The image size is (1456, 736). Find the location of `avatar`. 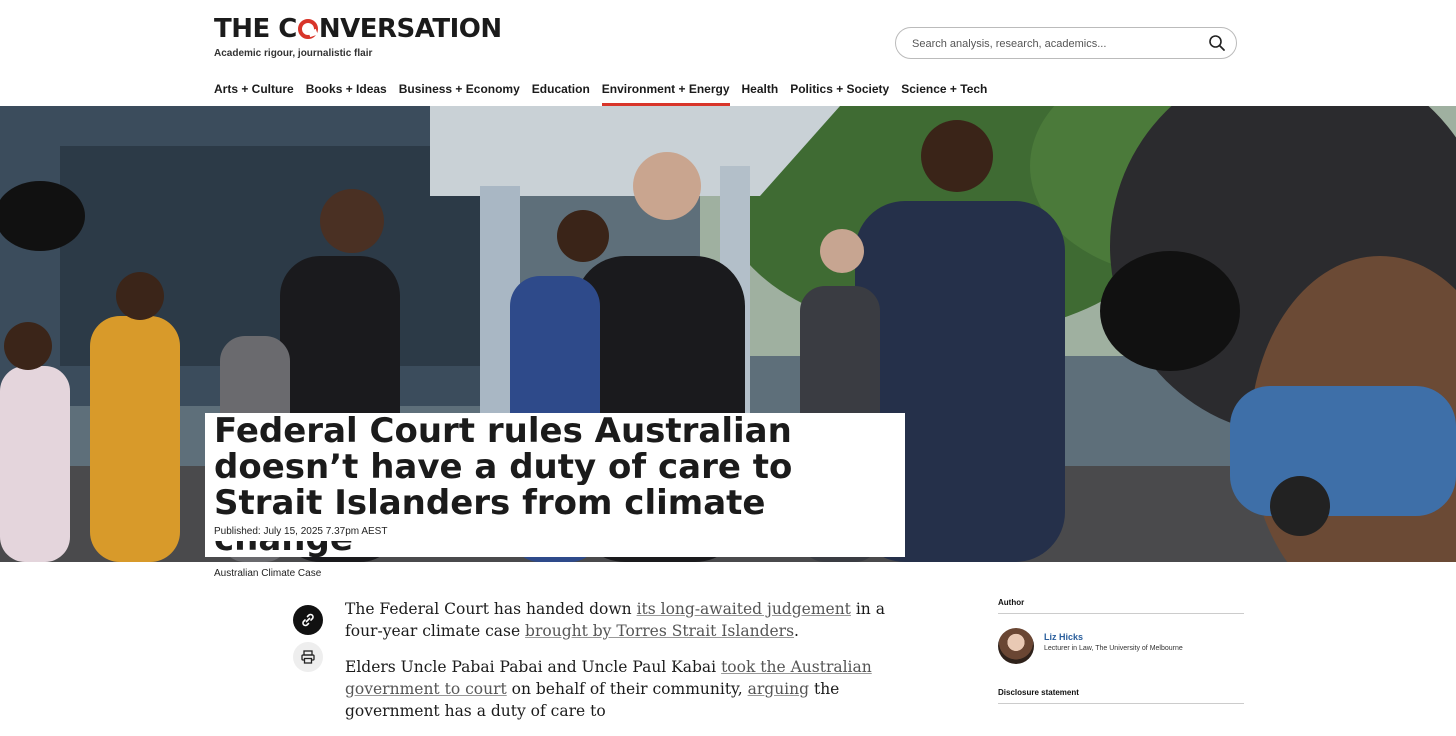

avatar is located at coordinates (1016, 646).